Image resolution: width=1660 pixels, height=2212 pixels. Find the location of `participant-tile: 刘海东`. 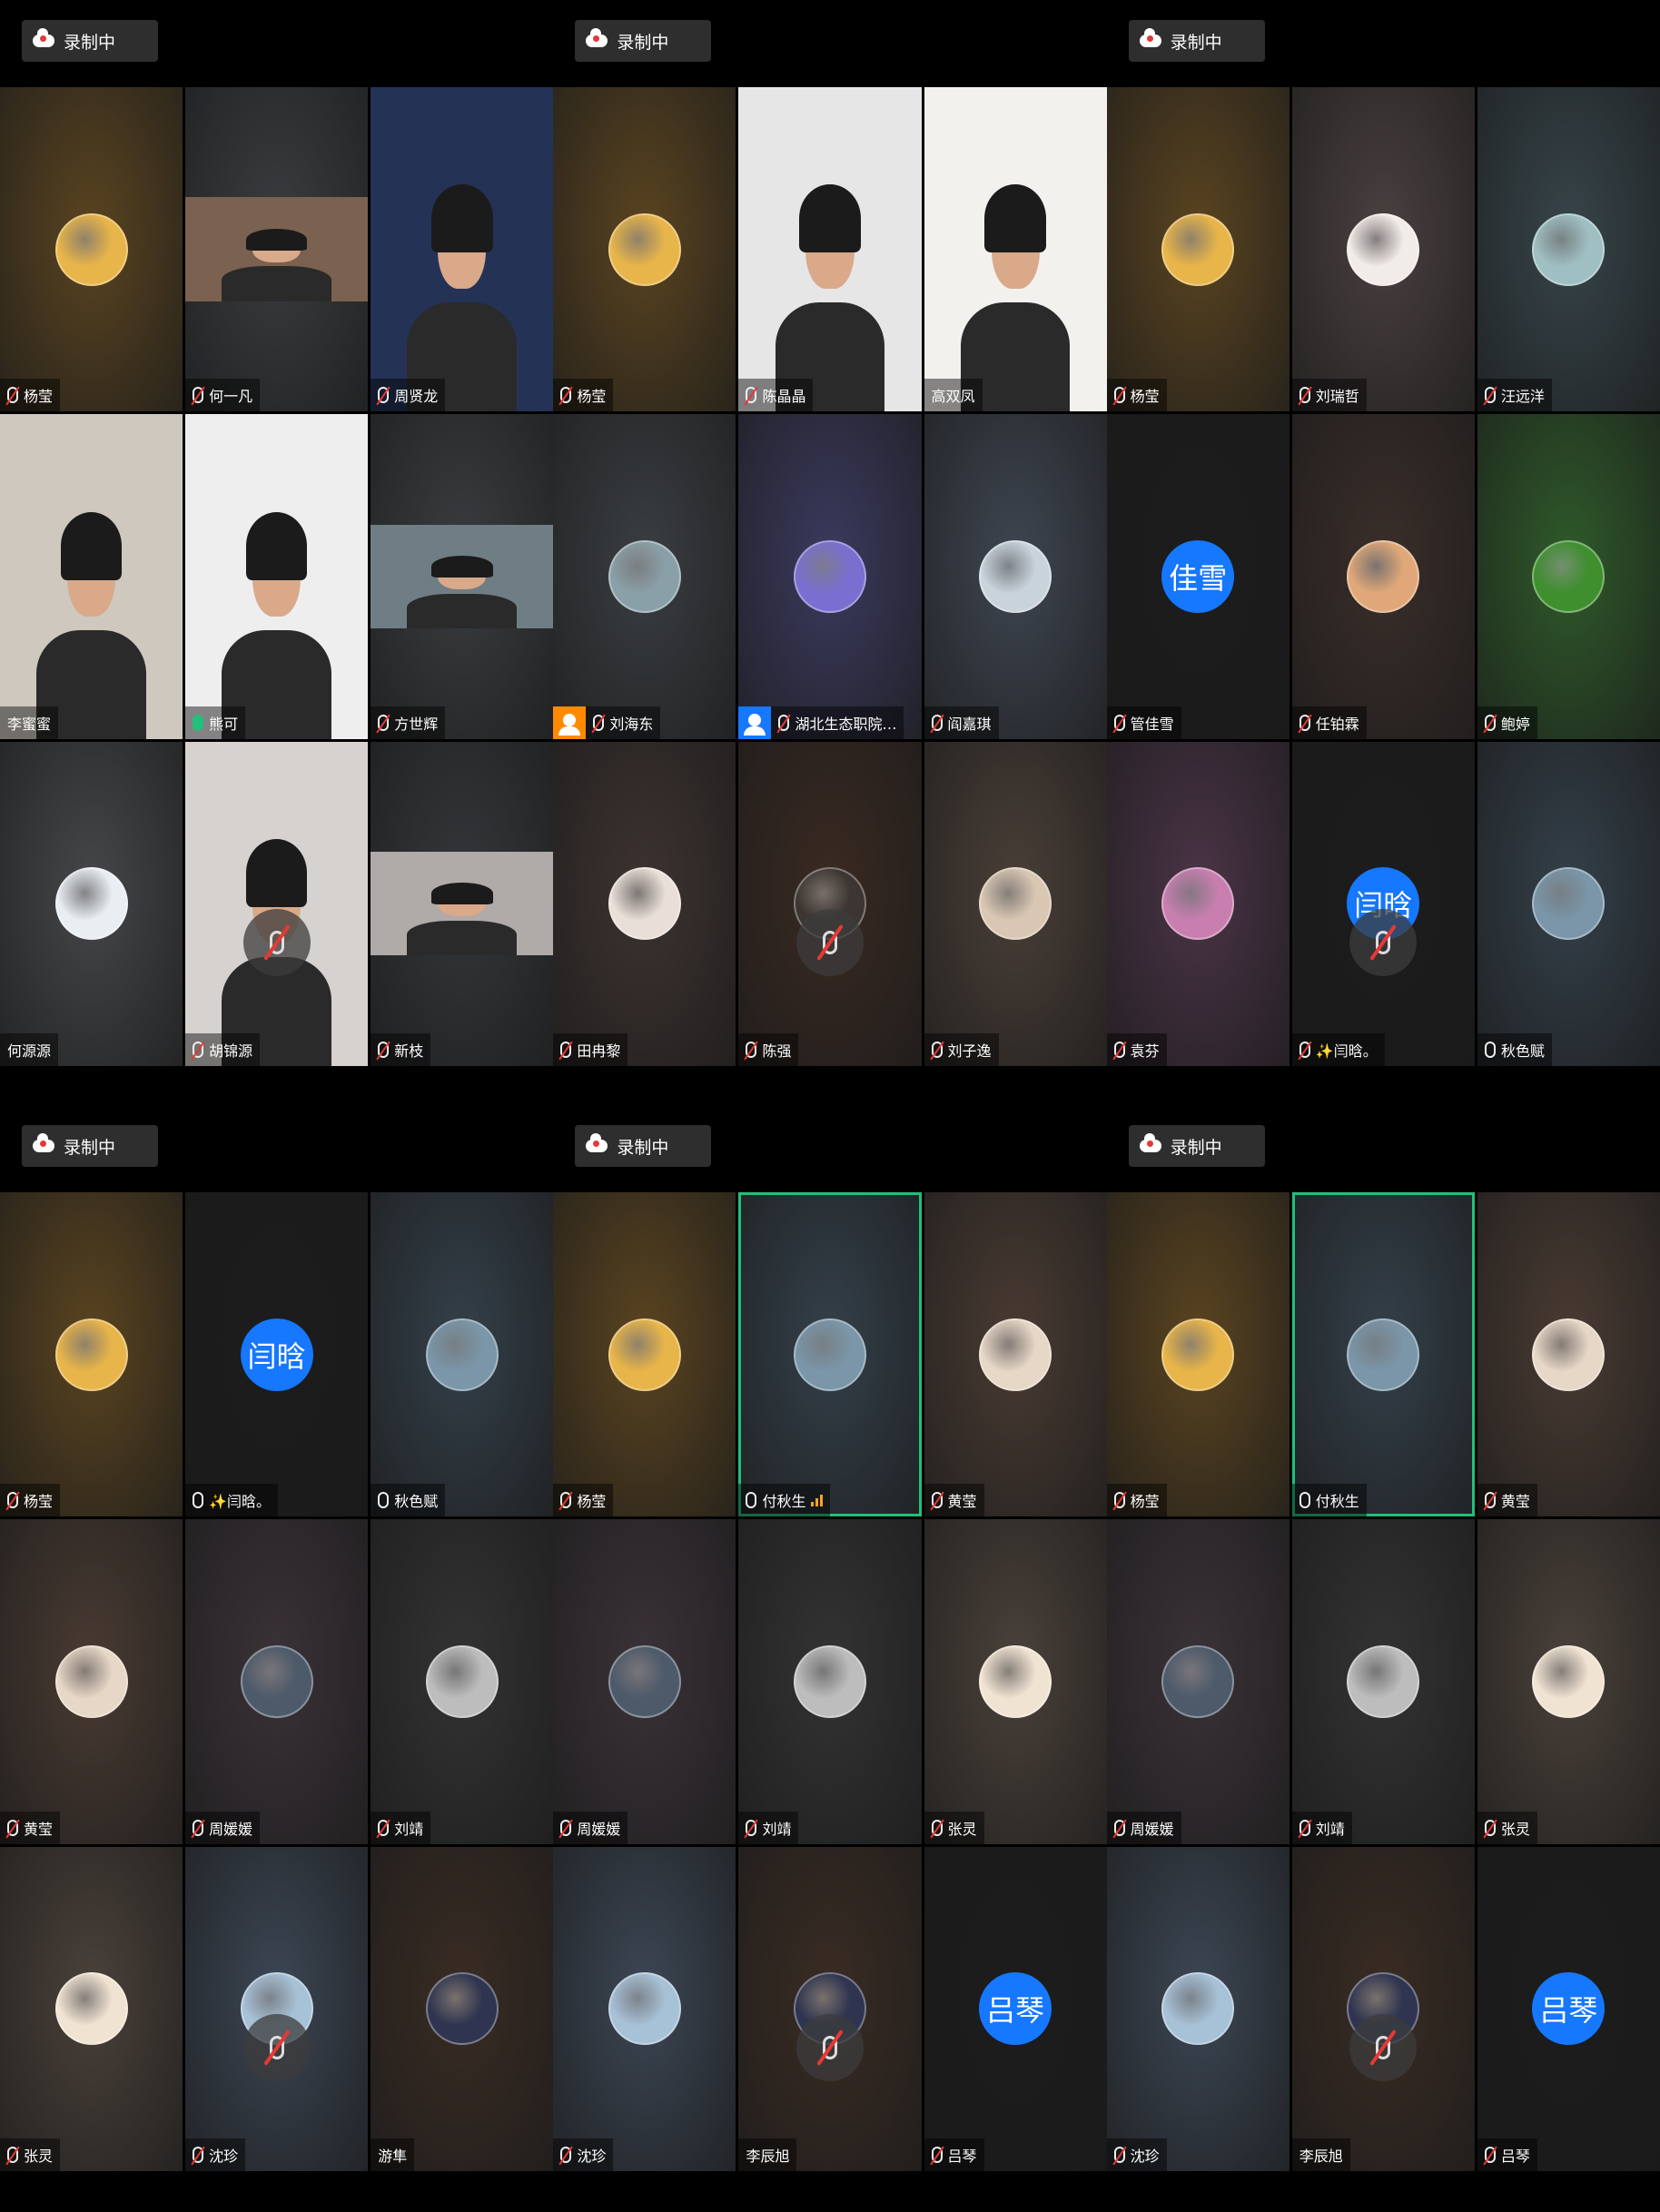

participant-tile: 刘海东 is located at coordinates (644, 577).